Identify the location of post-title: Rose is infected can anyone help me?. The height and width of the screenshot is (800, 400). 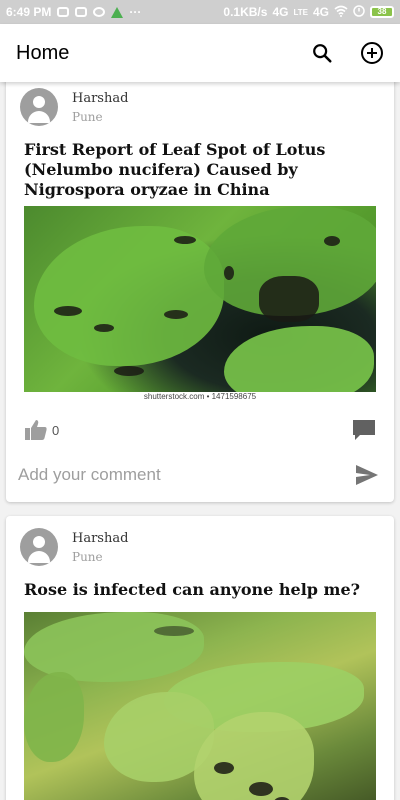
(200, 590).